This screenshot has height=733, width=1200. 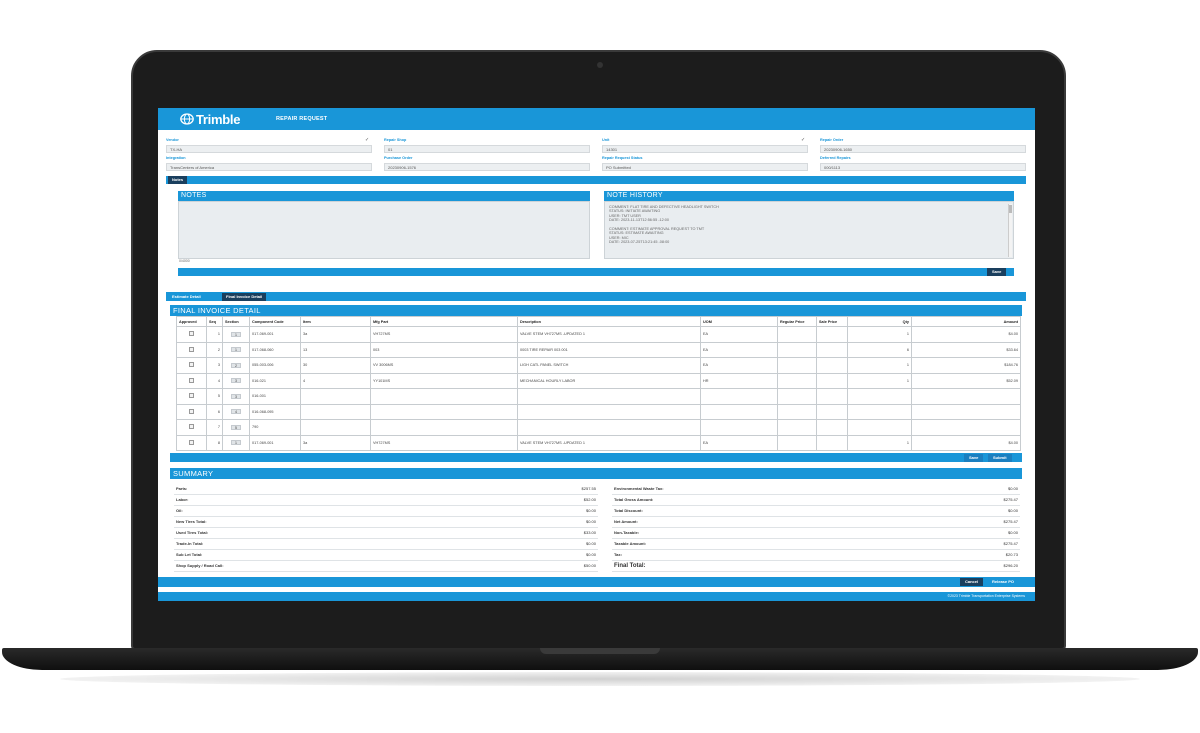 What do you see at coordinates (186, 296) in the screenshot?
I see `tab-estimate-detail: Estimate Detail` at bounding box center [186, 296].